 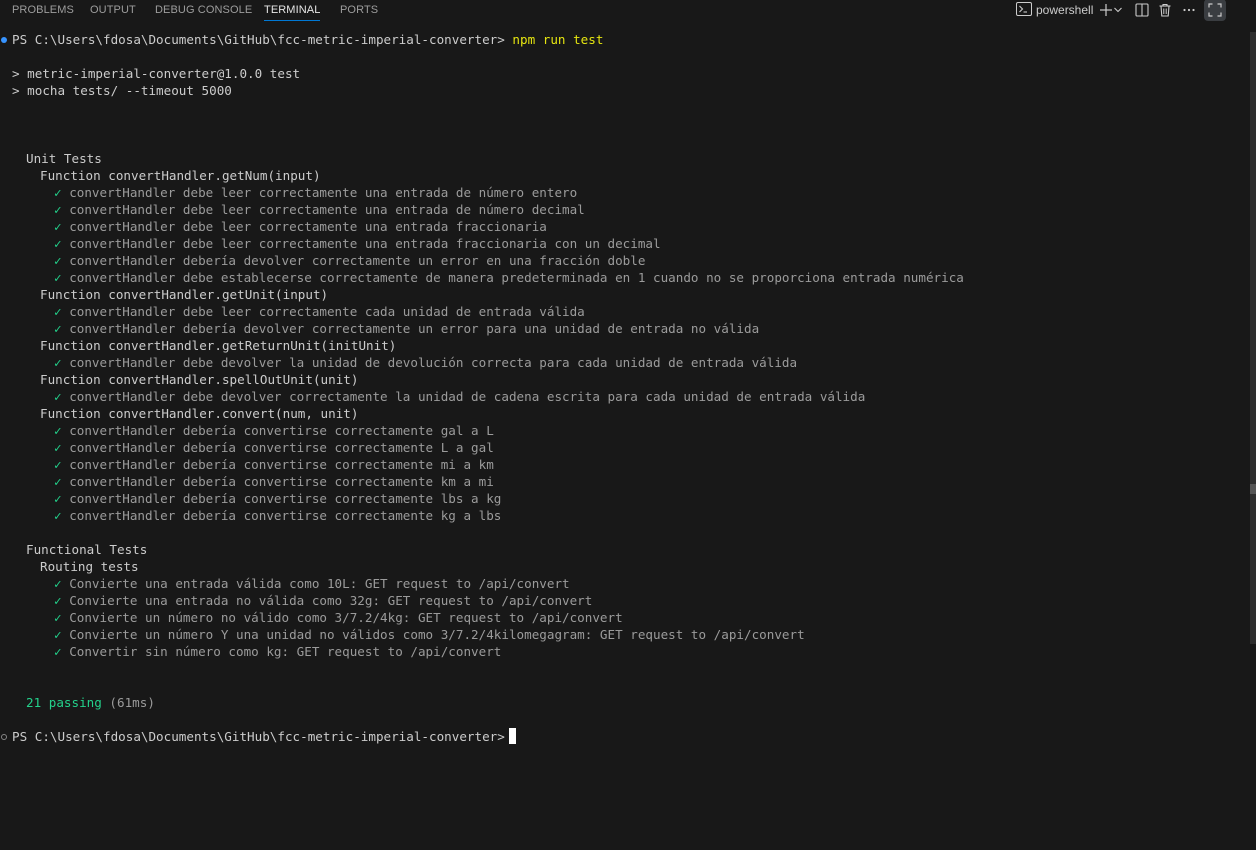 I want to click on passing-count: 21 passing, so click(x=64, y=702).